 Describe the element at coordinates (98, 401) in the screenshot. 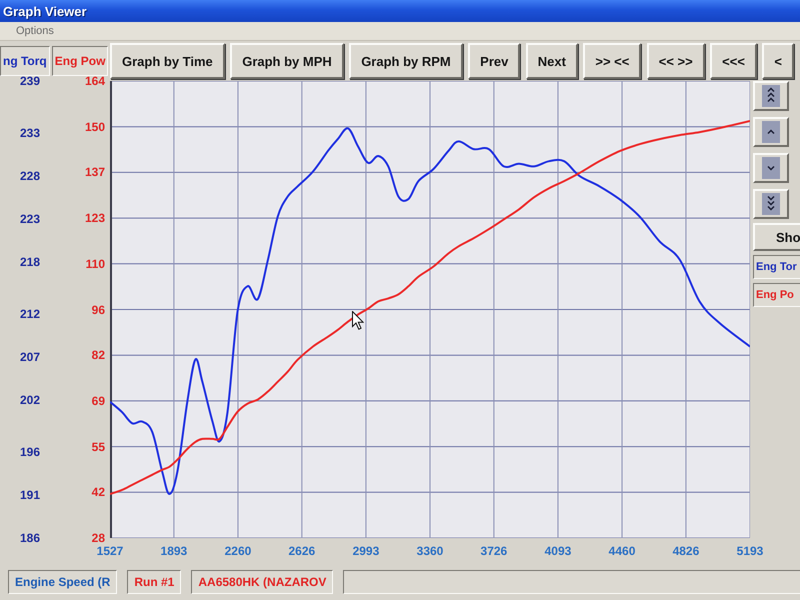

I see `secondary-y-axis-tick-label: 69` at that location.